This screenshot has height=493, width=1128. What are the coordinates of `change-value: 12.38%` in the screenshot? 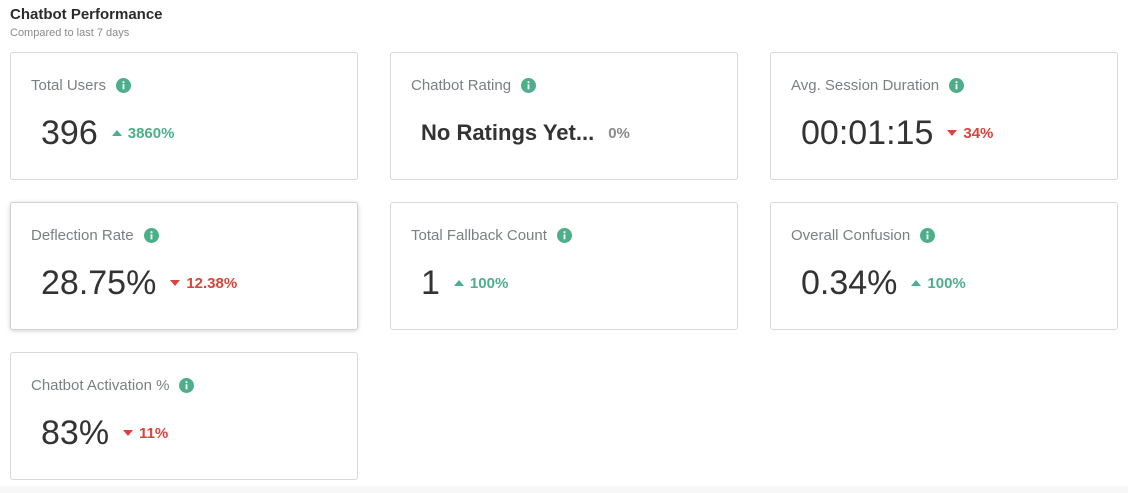 It's located at (212, 283).